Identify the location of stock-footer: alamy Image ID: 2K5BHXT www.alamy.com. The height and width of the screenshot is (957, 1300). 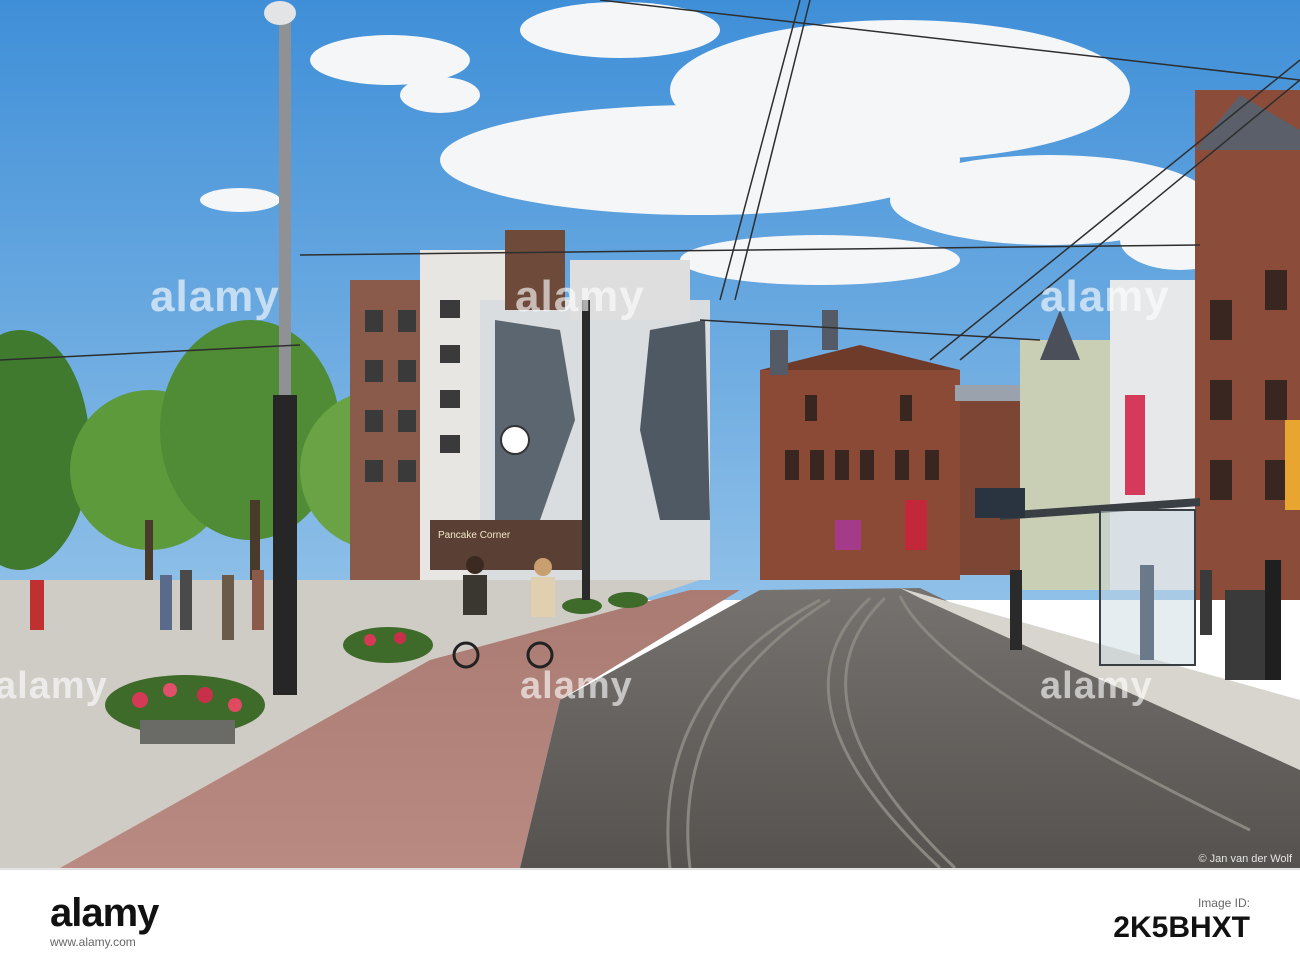
(650, 912).